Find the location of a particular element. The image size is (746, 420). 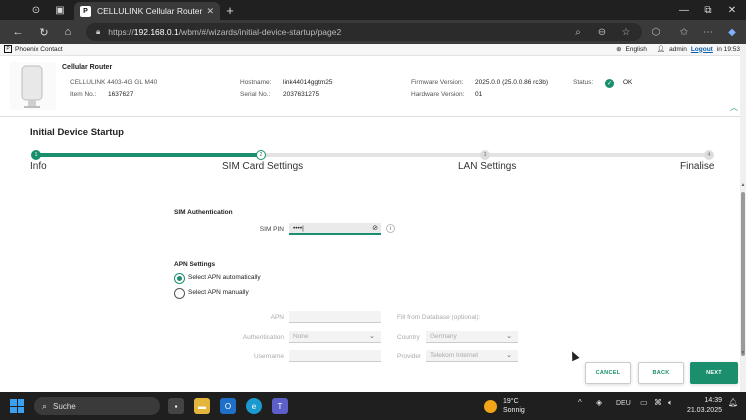

device-title: Cellular Router is located at coordinates (87, 67).